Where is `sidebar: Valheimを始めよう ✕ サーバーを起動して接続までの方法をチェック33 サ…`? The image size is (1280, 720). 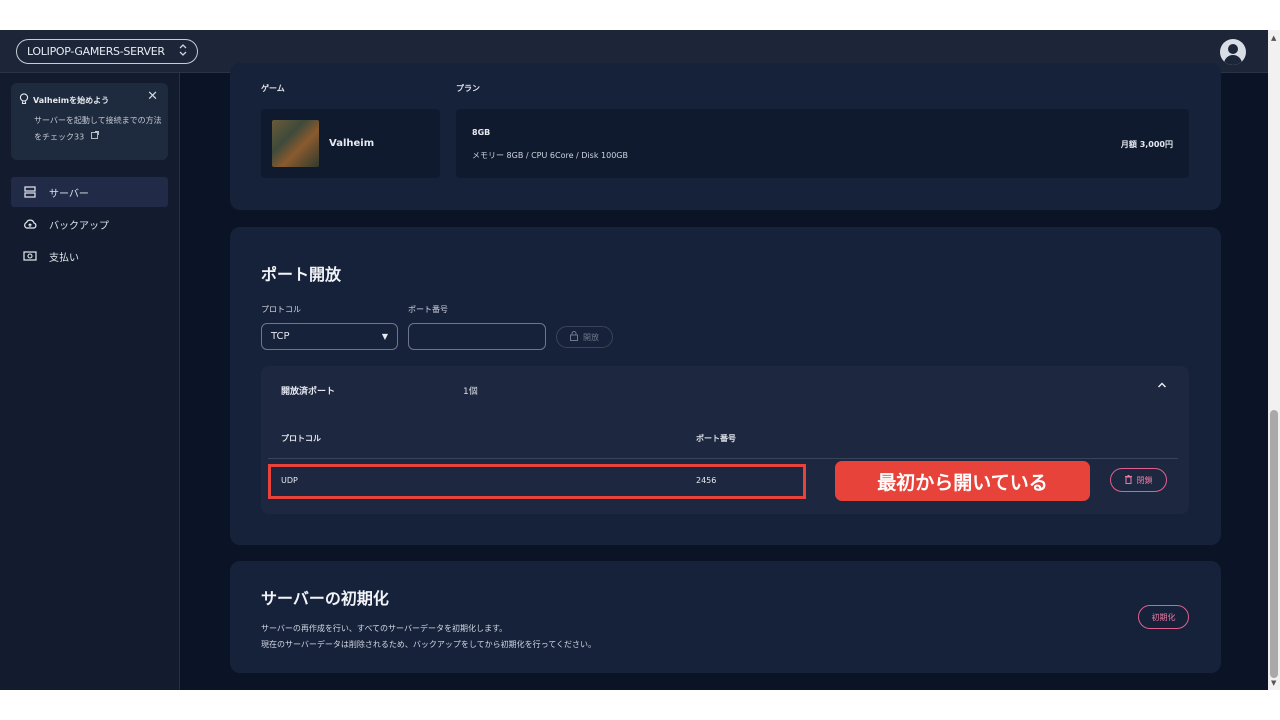
sidebar: Valheimを始めよう ✕ サーバーを起動して接続までの方法をチェック33 サ… is located at coordinates (90, 381).